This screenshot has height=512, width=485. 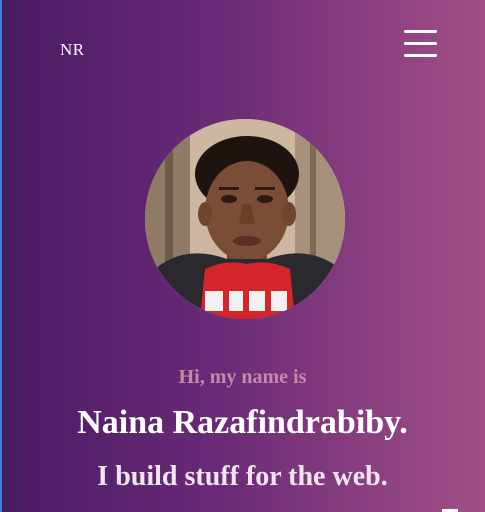 I want to click on hero-name: Naina Razafindrabiby., so click(x=242, y=422).